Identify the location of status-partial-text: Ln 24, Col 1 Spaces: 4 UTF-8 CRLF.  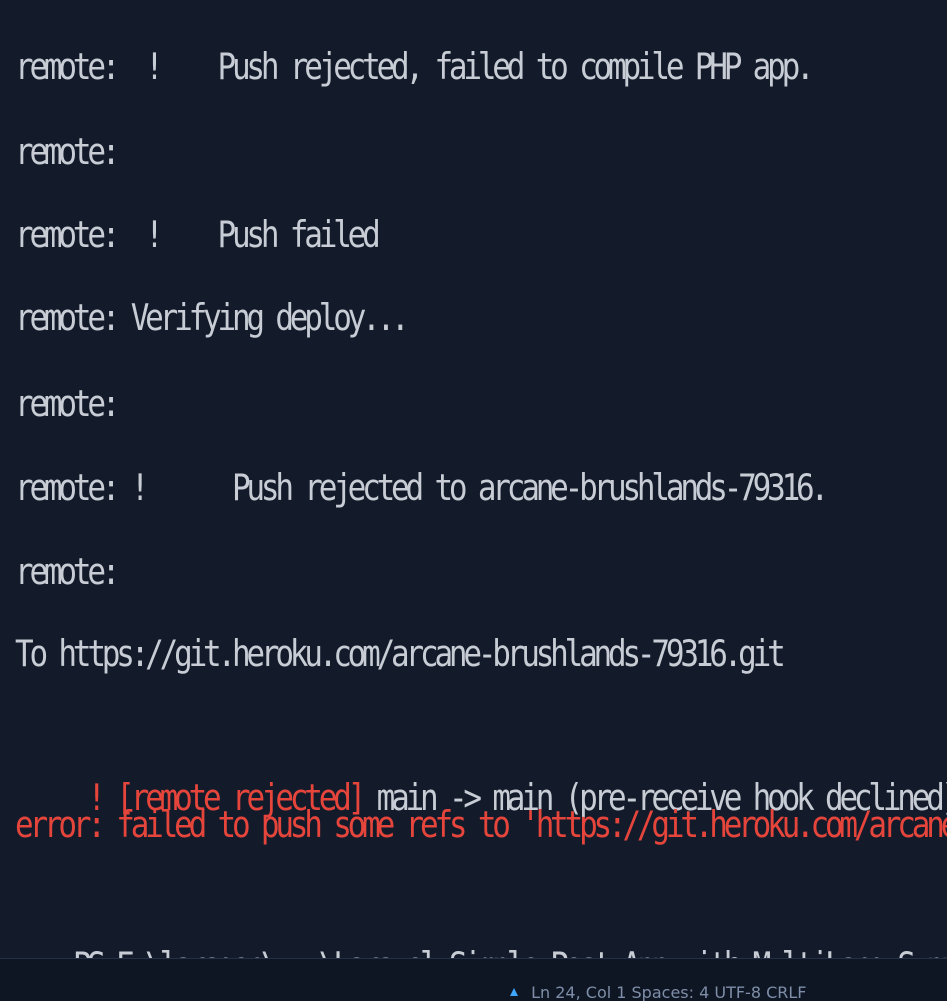
(669, 992).